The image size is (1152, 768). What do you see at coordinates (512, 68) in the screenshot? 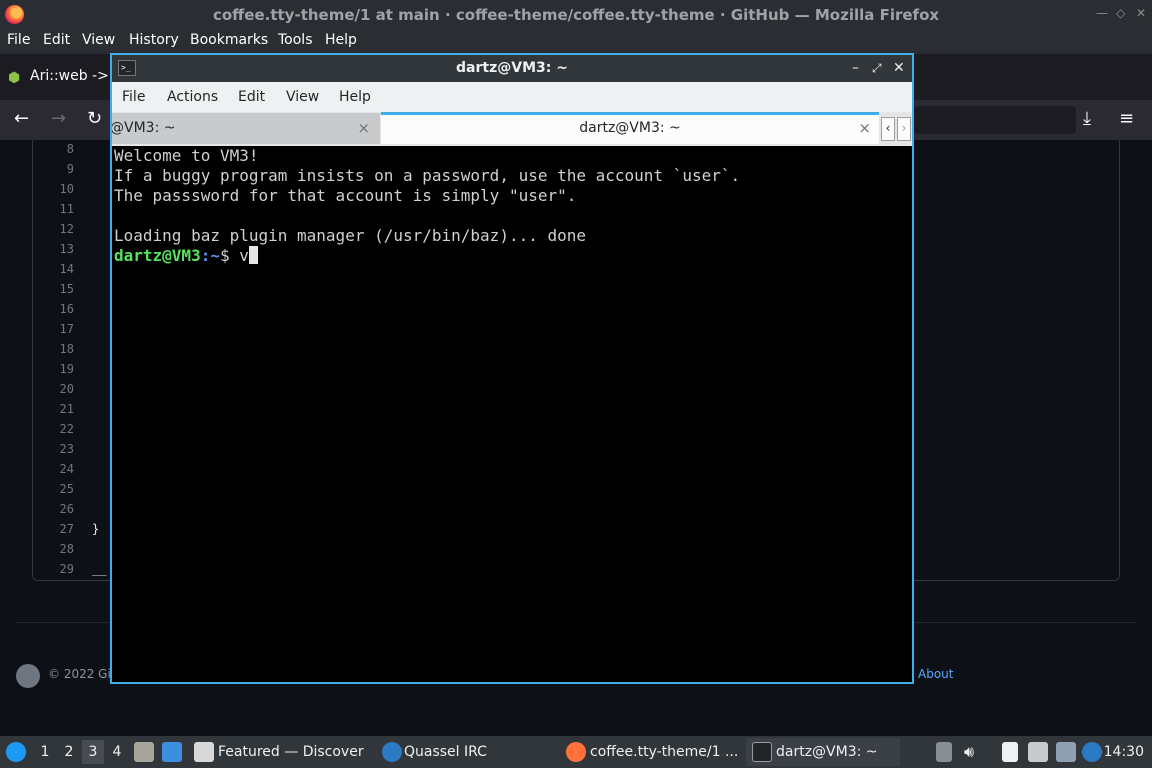
I see `konsole-titlebar: >_ dartz@VM3: ~ – ⤢ ✕` at bounding box center [512, 68].